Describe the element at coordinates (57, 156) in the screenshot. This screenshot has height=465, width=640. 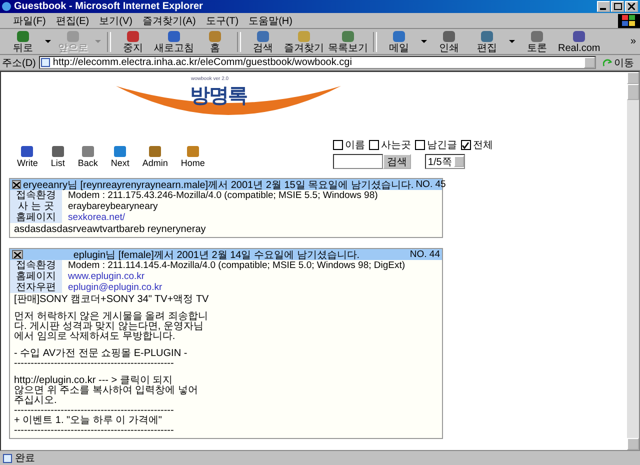
I see `nav-link: List` at that location.